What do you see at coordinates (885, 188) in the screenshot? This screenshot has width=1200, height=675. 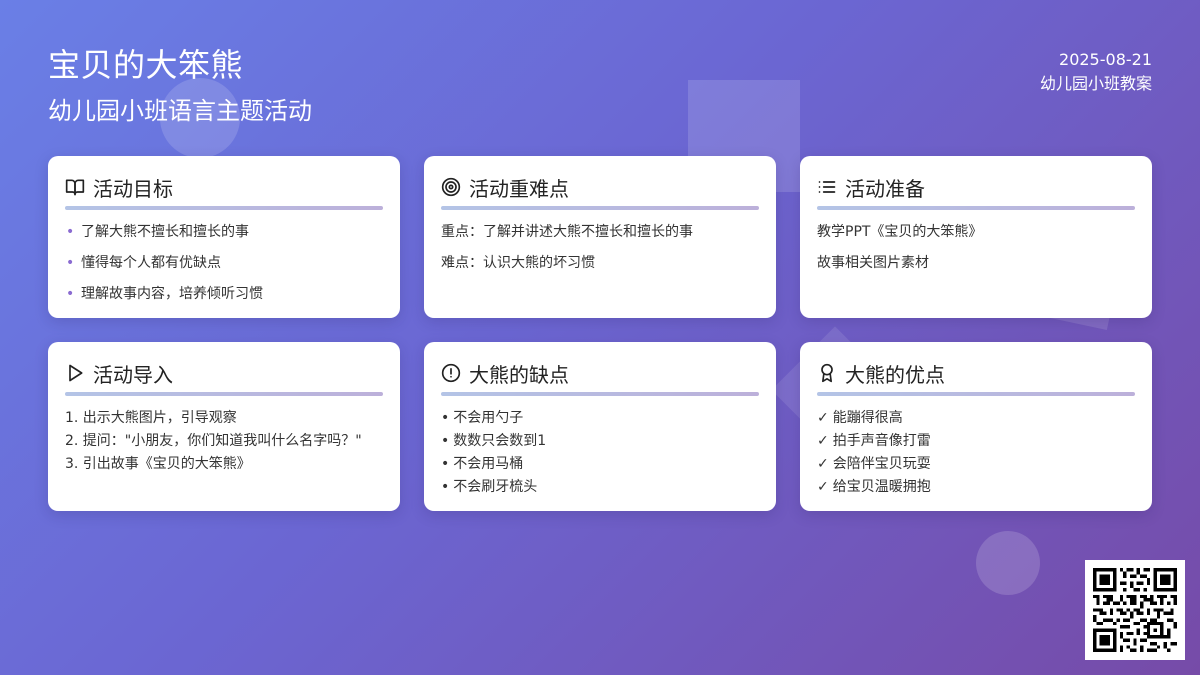 I see `card-title: 活动准备` at bounding box center [885, 188].